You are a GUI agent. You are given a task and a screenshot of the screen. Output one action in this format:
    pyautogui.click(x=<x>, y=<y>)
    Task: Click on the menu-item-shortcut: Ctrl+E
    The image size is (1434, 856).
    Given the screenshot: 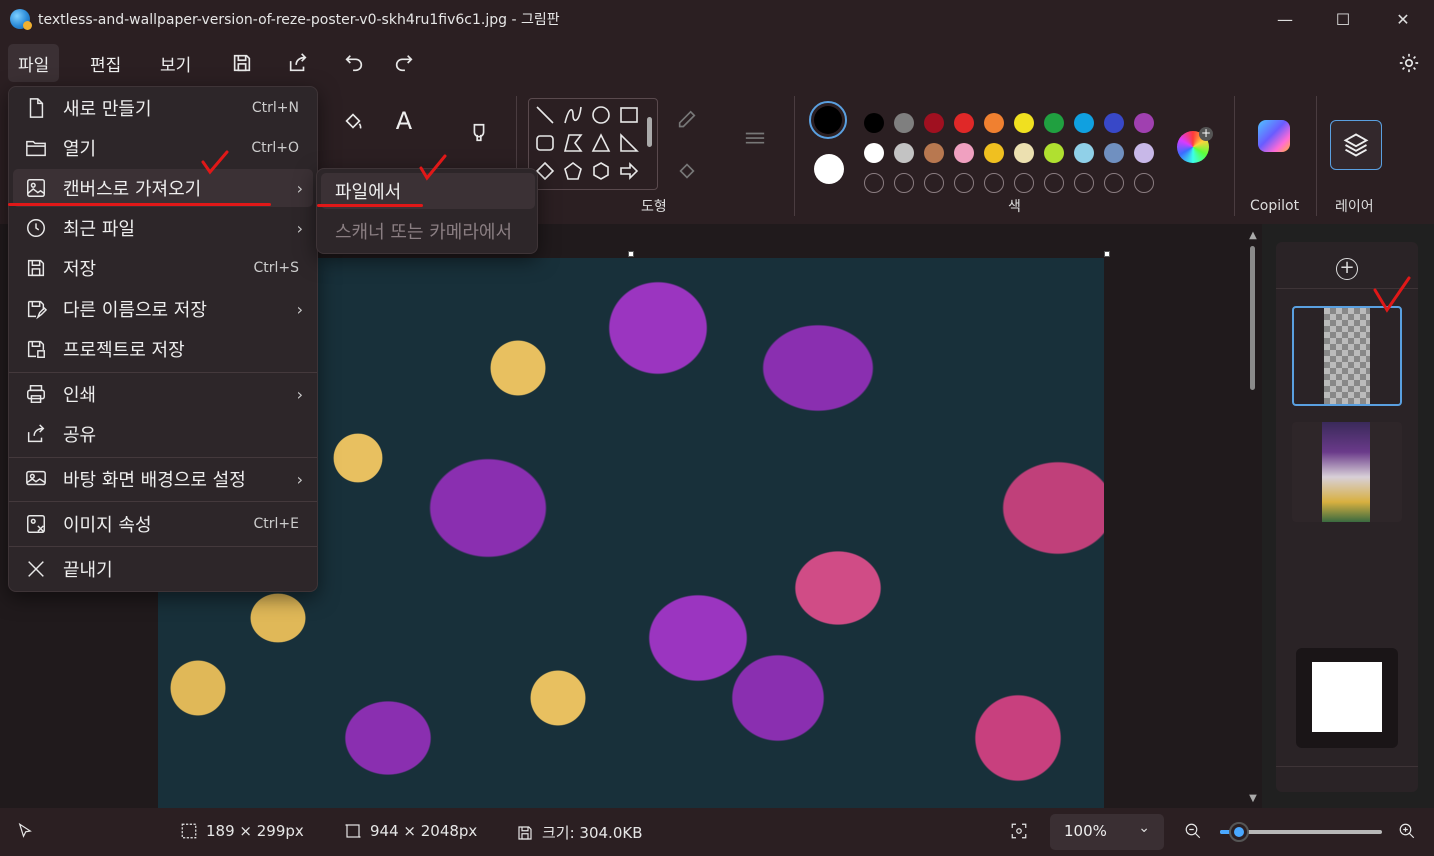 What is the action you would take?
    pyautogui.click(x=276, y=524)
    